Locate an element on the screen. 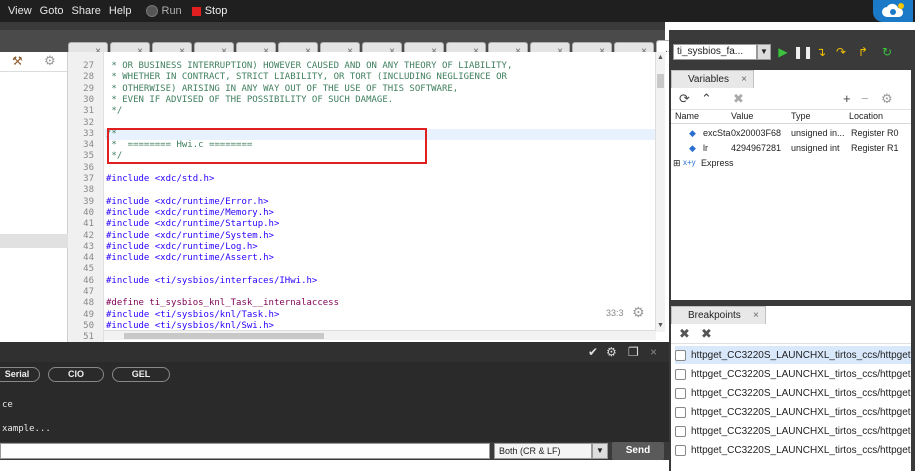 The image size is (915, 471). code-line: #include <xdc/runtime/Startup.h> is located at coordinates (192, 224).